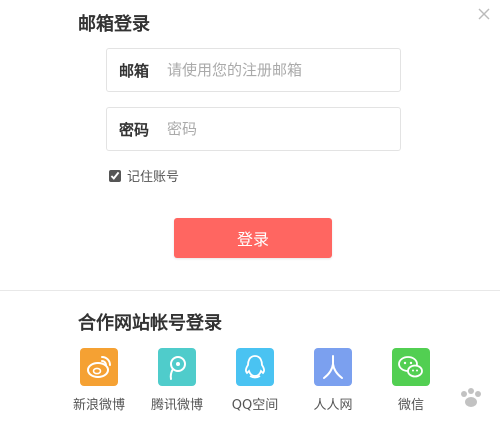 The height and width of the screenshot is (431, 500). I want to click on page-title: 邮箱登录, so click(114, 24).